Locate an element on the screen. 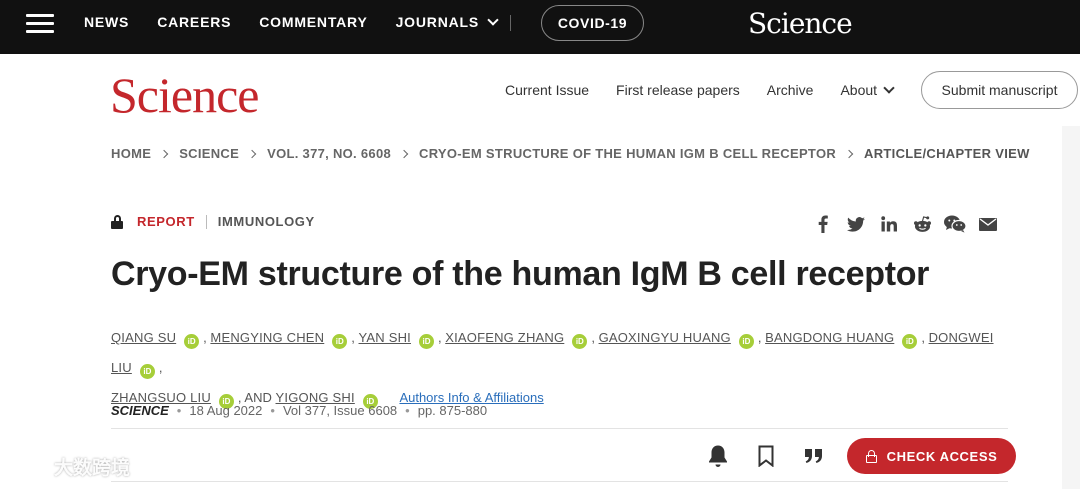 This screenshot has width=1080, height=489. nav-first-release: First release papers is located at coordinates (678, 90).